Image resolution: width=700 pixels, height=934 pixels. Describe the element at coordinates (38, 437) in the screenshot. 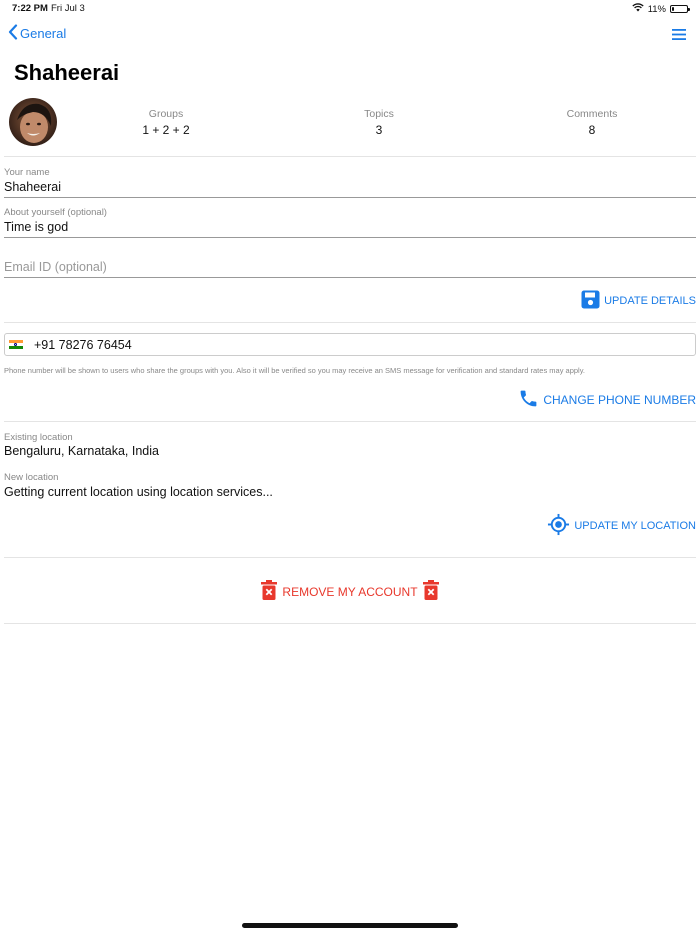

I see `existing-location-label: Existing location` at that location.